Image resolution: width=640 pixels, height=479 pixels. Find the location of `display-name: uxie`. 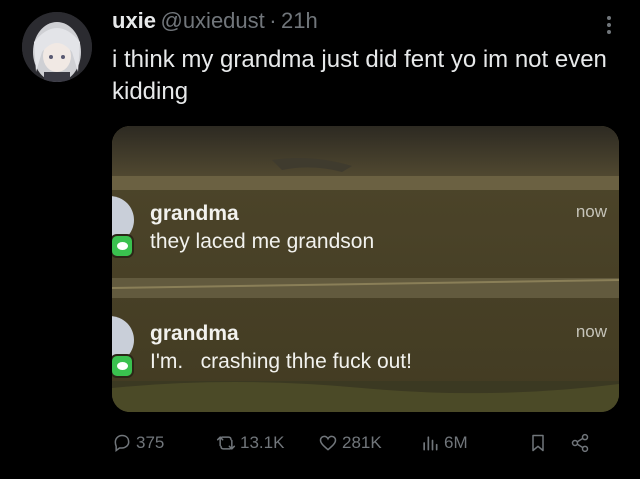

display-name: uxie is located at coordinates (134, 20).